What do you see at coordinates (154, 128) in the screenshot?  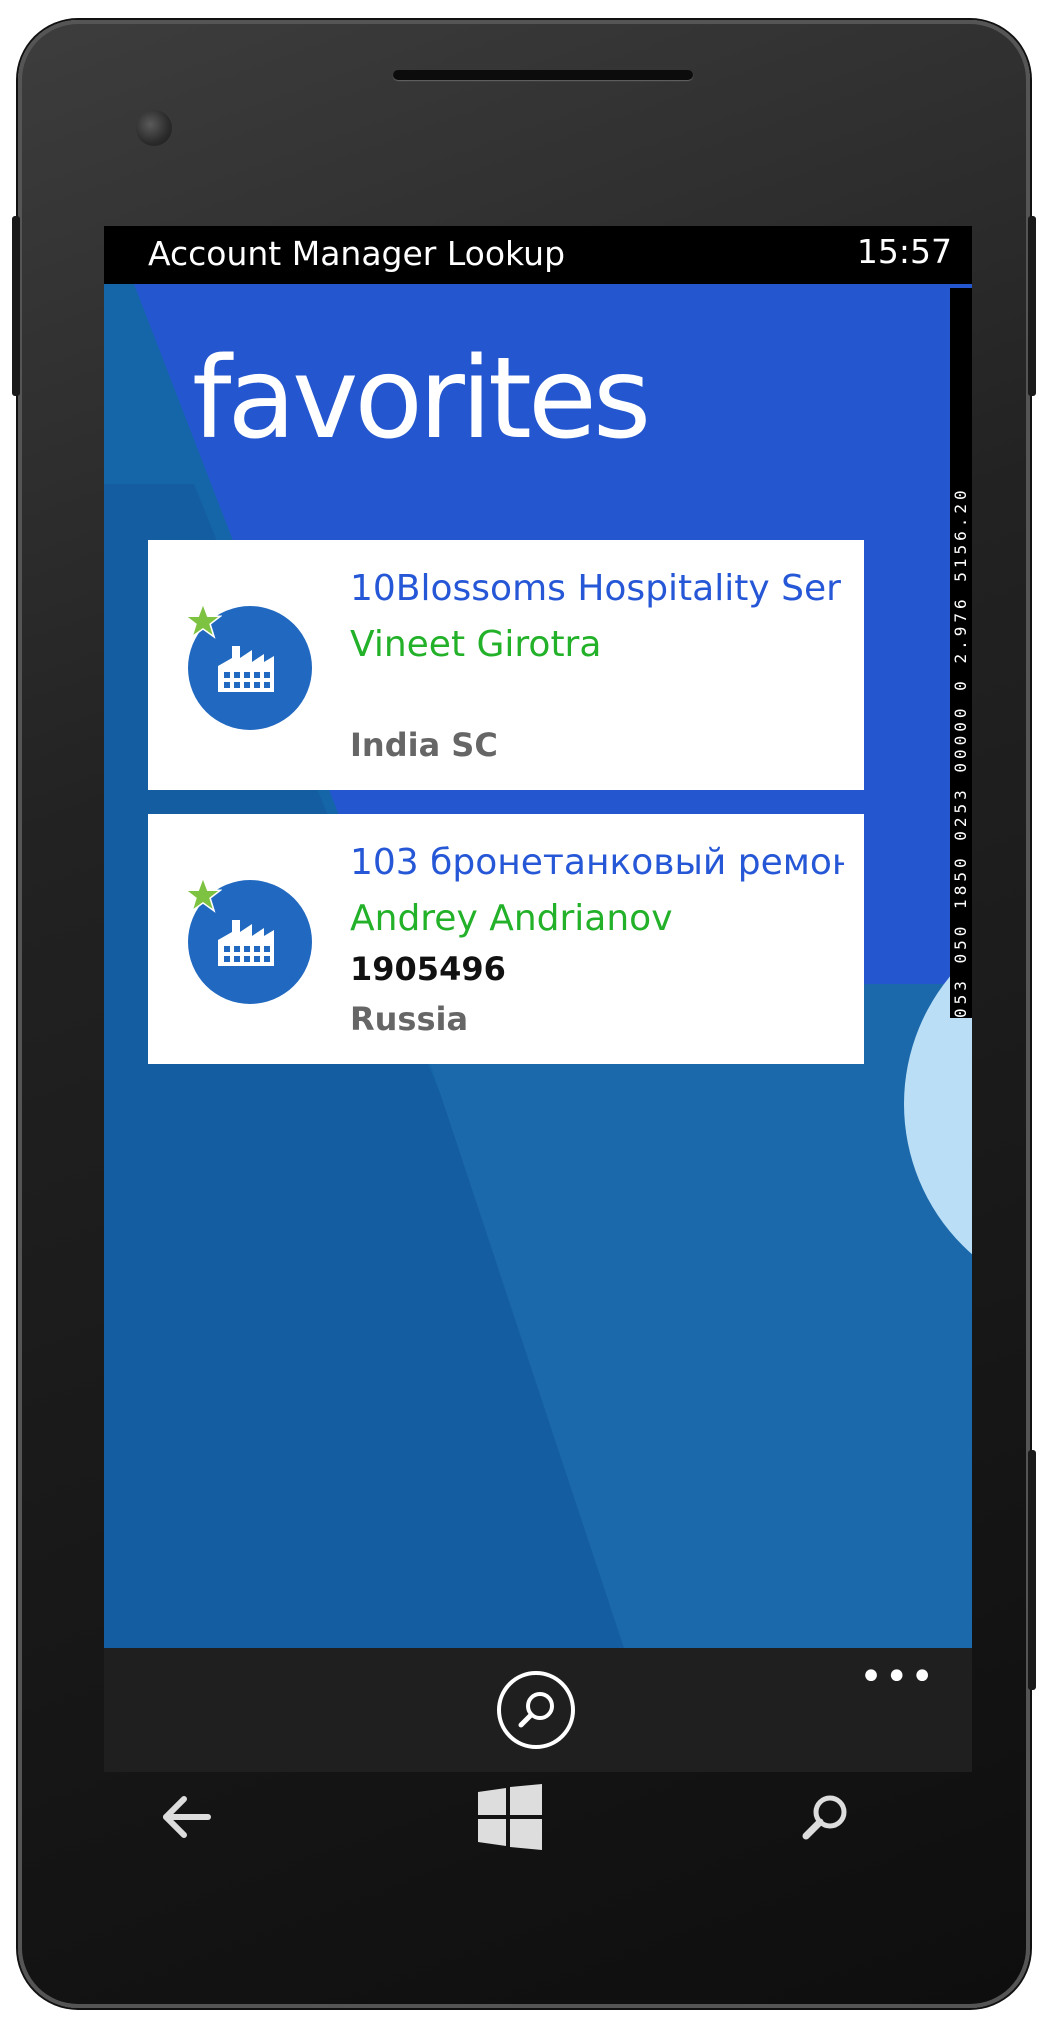 I see `front-camera` at bounding box center [154, 128].